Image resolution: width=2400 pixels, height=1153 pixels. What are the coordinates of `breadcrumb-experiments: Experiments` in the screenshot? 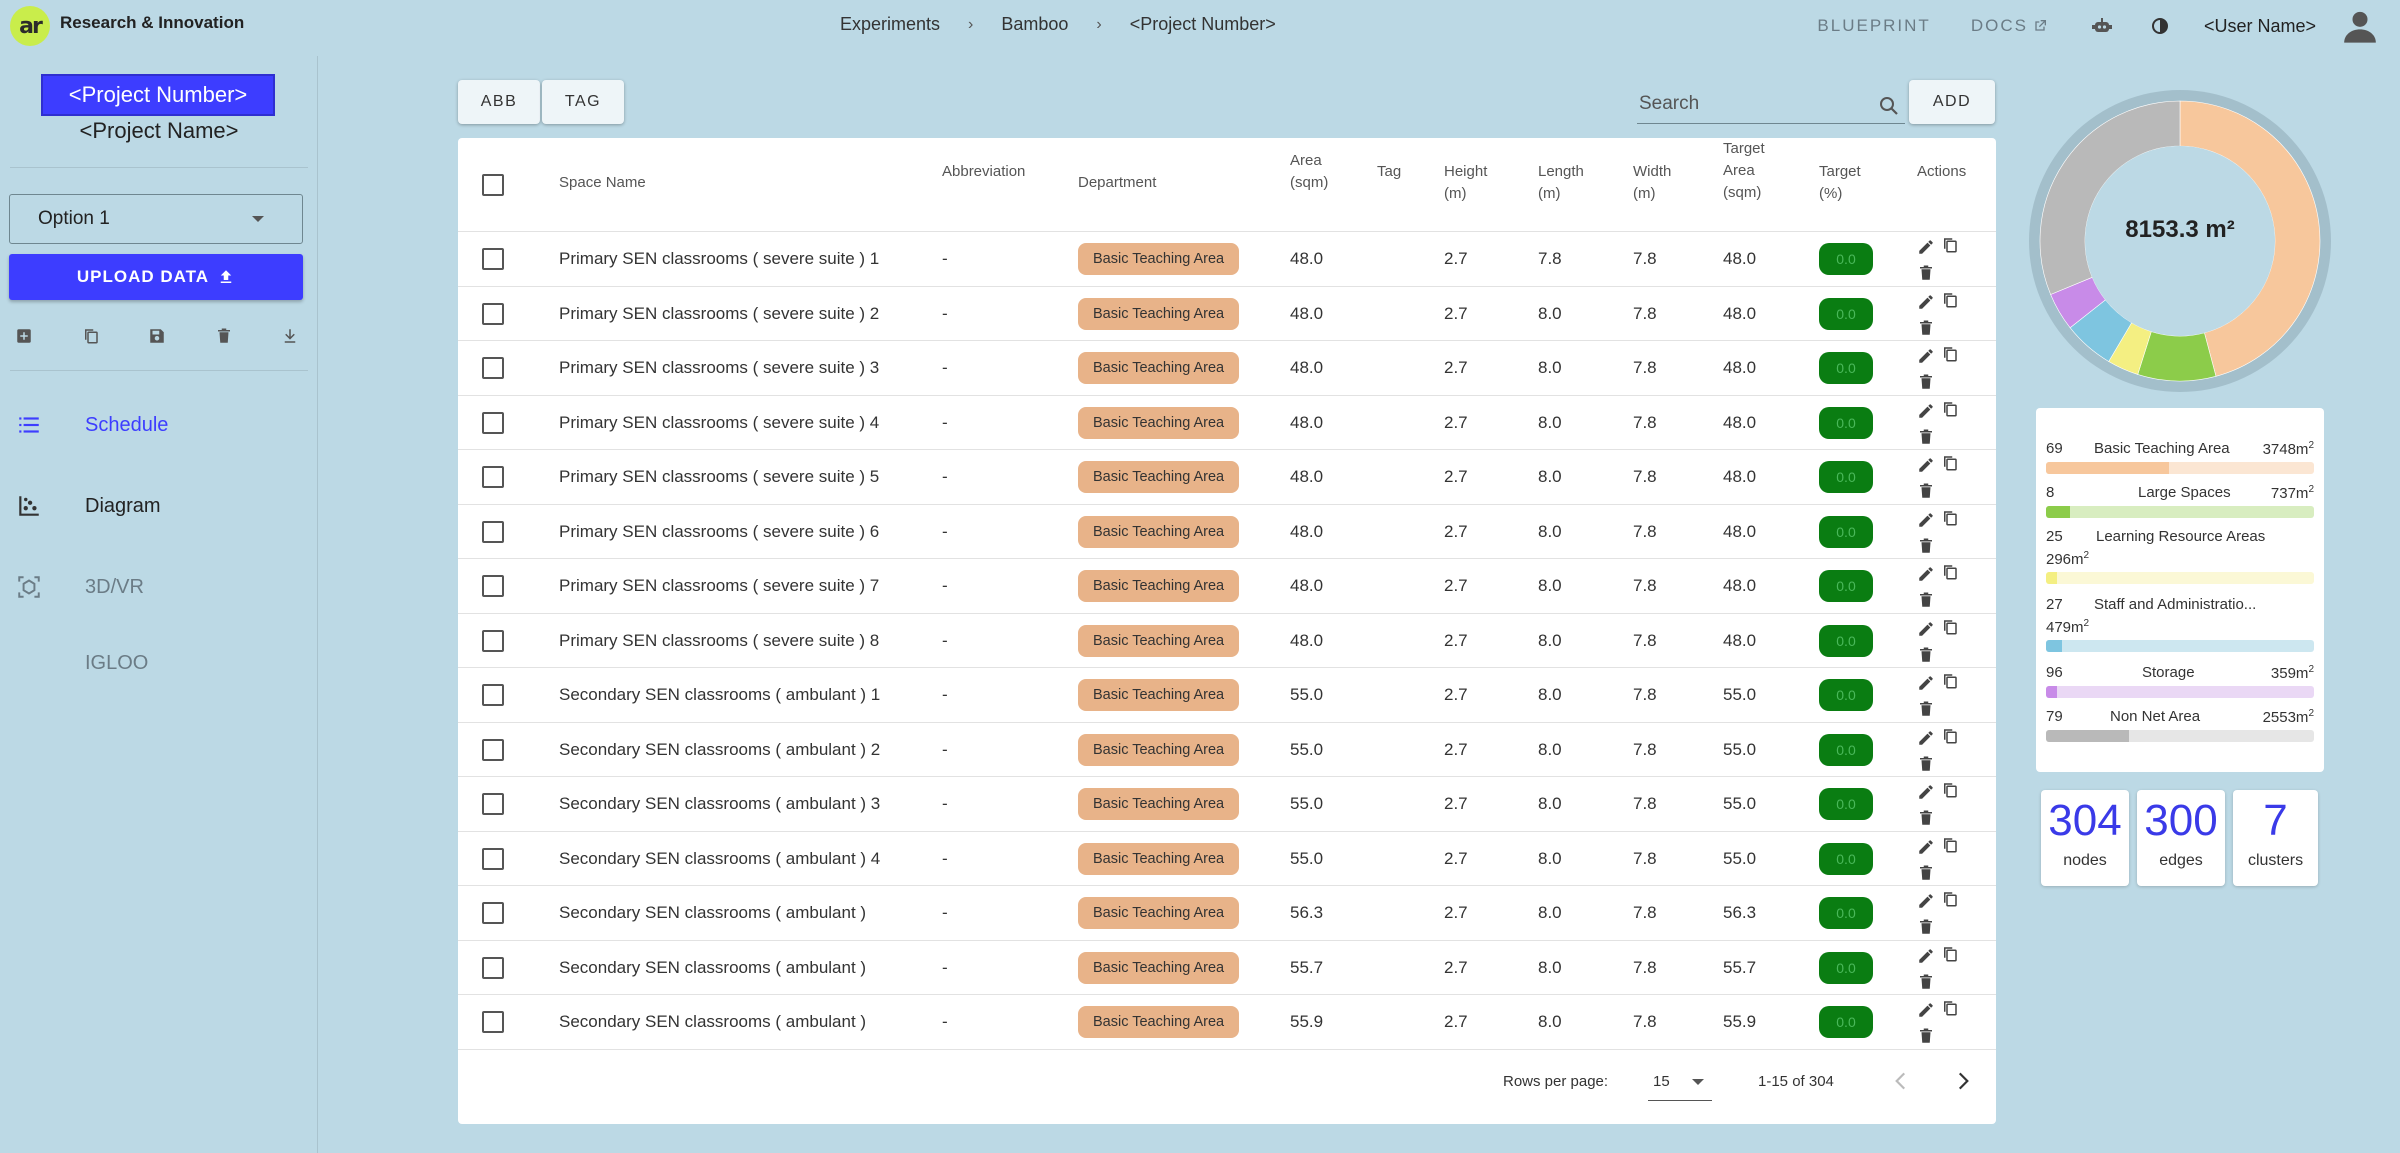 It's located at (890, 24).